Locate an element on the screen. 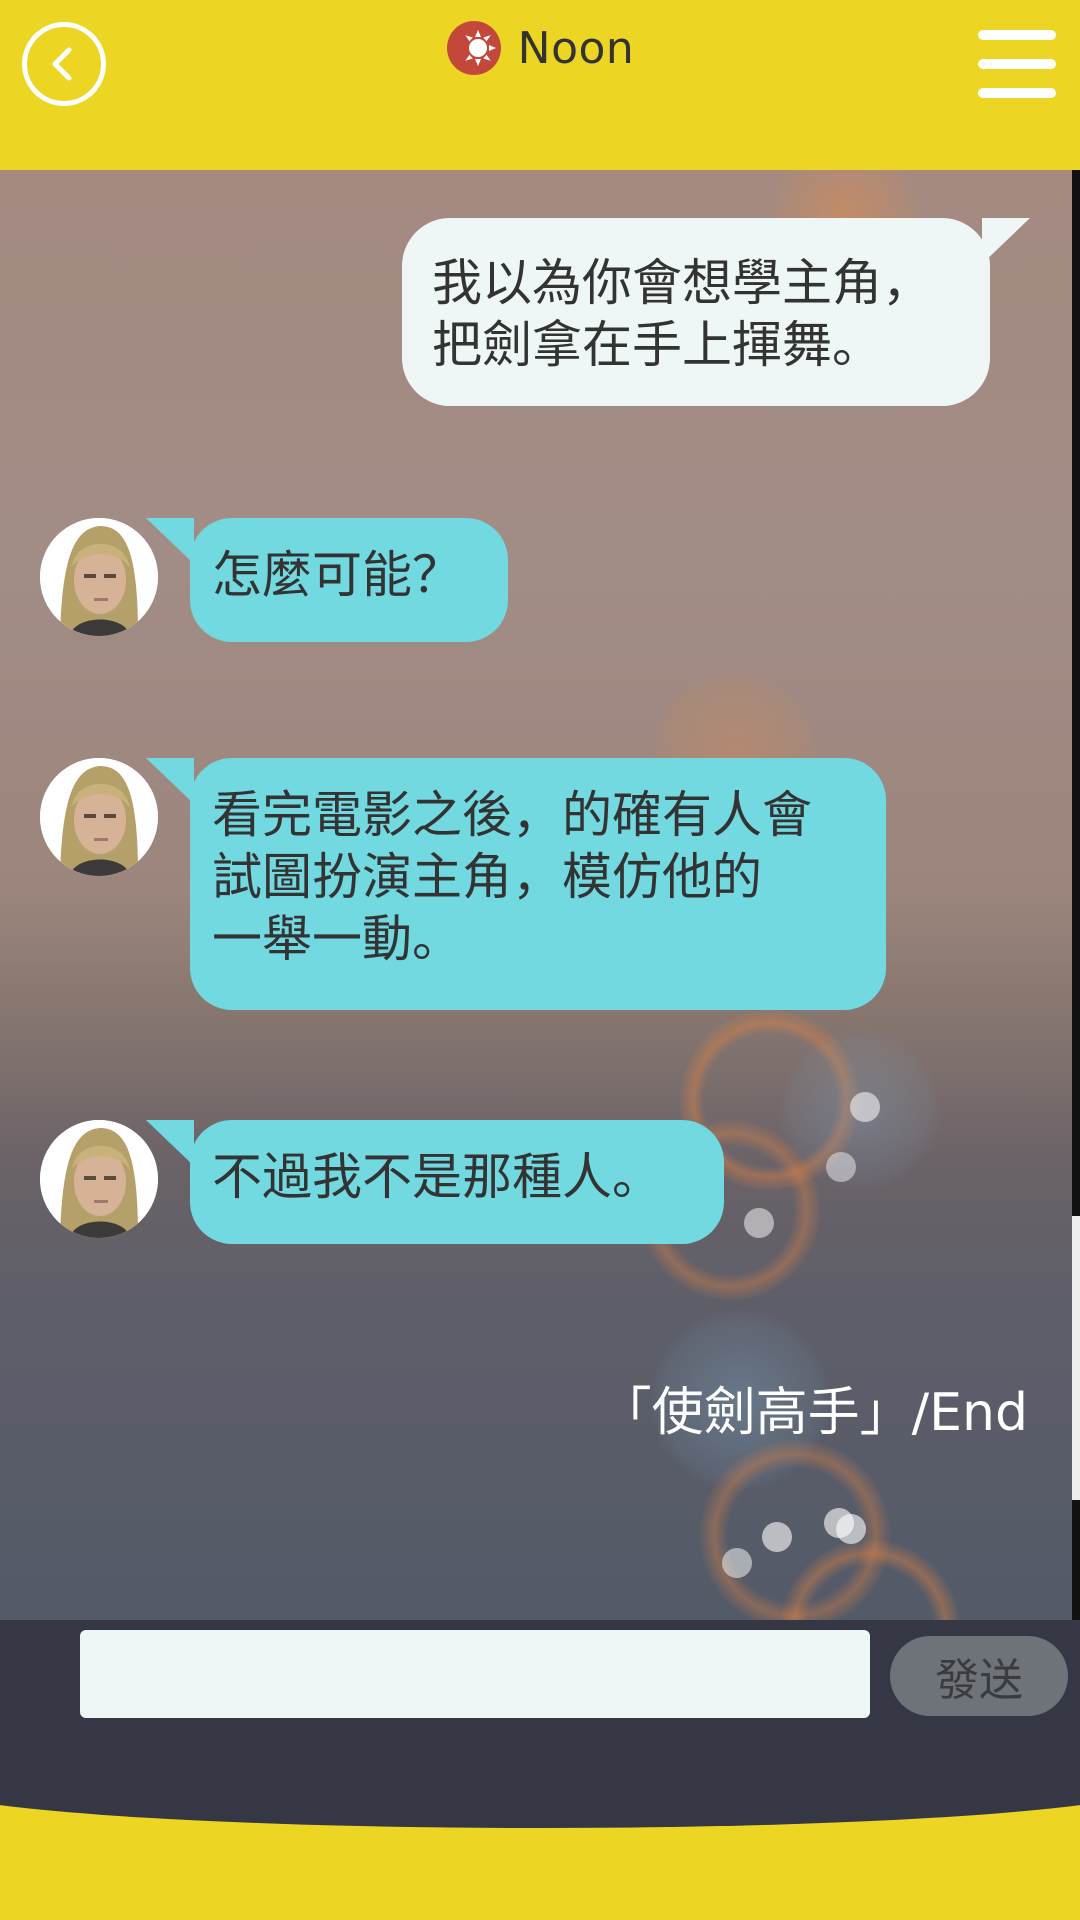 The height and width of the screenshot is (1920, 1080). scroll-thumb is located at coordinates (1076, 1358).